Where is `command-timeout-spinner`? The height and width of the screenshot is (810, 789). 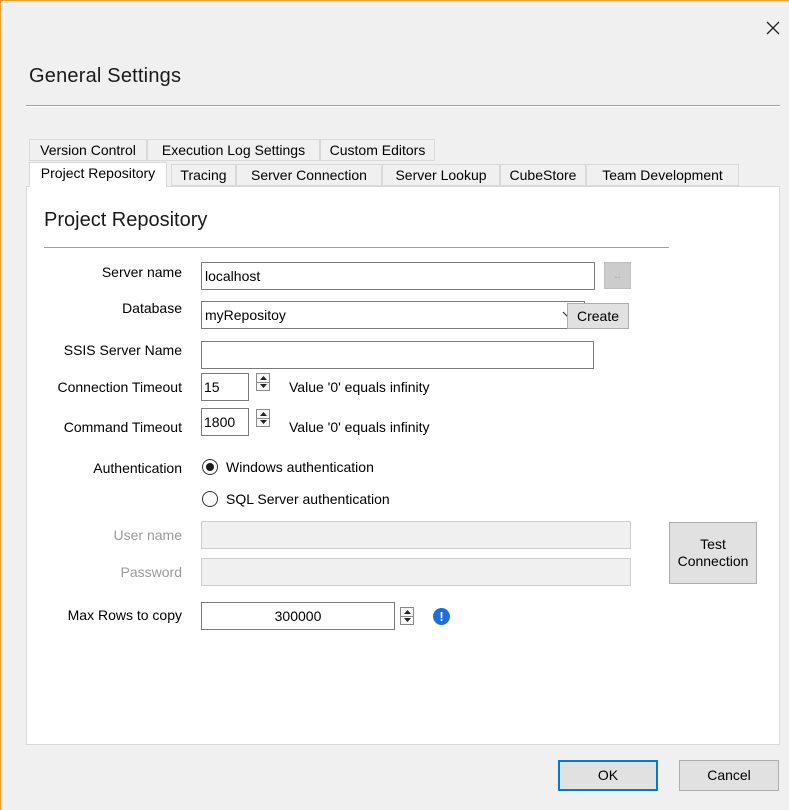
command-timeout-spinner is located at coordinates (263, 418).